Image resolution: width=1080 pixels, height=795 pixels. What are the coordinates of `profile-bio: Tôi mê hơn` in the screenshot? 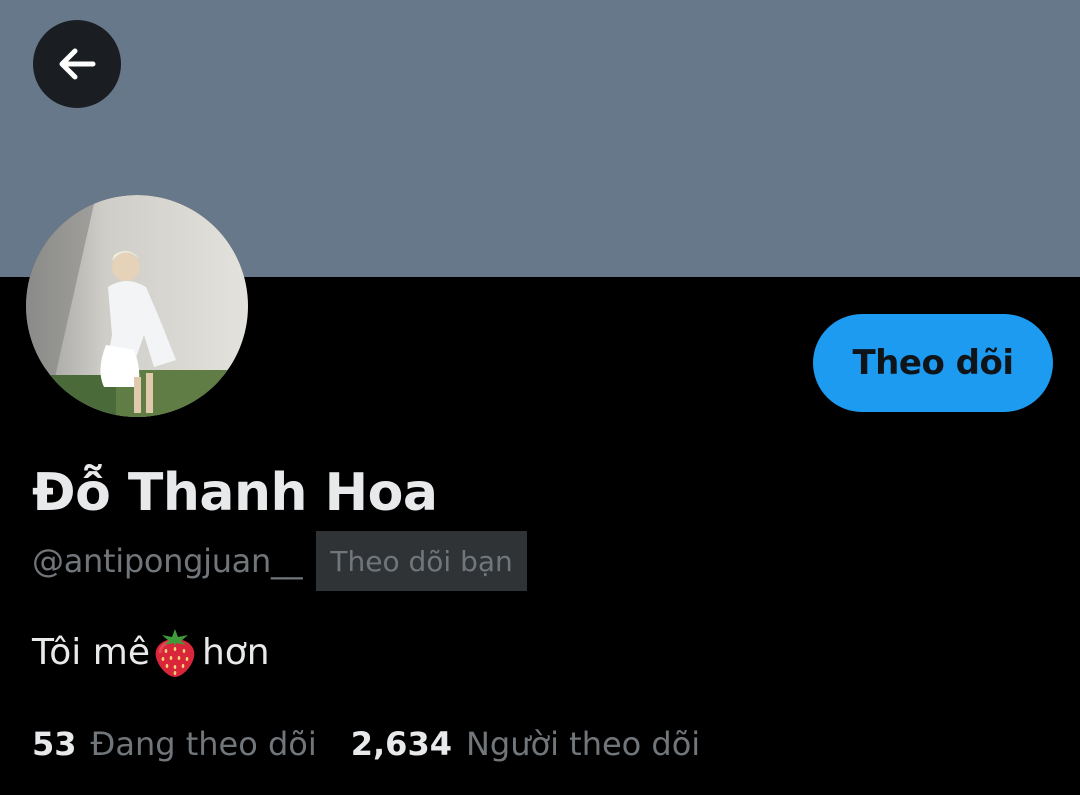 It's located at (151, 652).